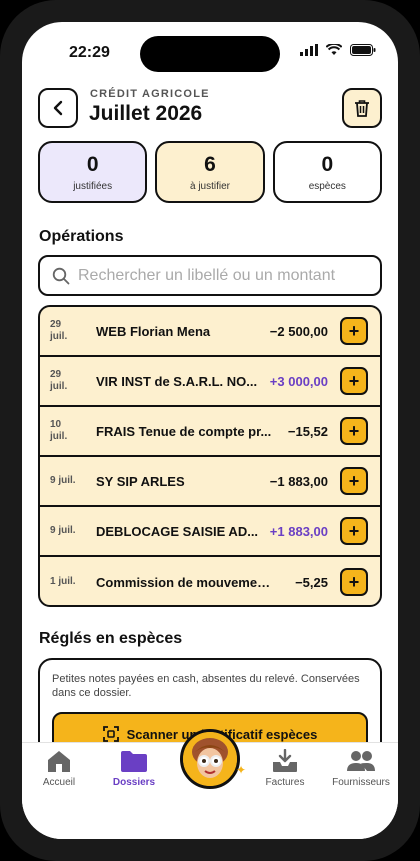 The image size is (420, 861). What do you see at coordinates (218, 275) in the screenshot?
I see `search-input` at bounding box center [218, 275].